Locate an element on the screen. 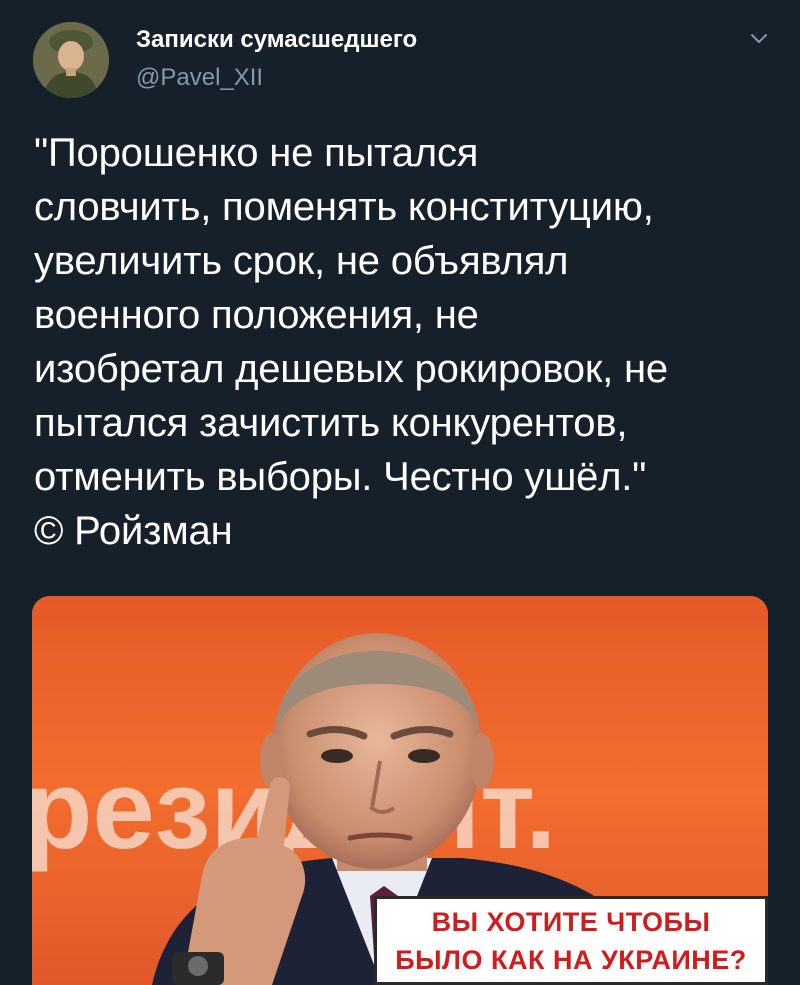 Image resolution: width=800 pixels, height=985 pixels. avatar is located at coordinates (71, 60).